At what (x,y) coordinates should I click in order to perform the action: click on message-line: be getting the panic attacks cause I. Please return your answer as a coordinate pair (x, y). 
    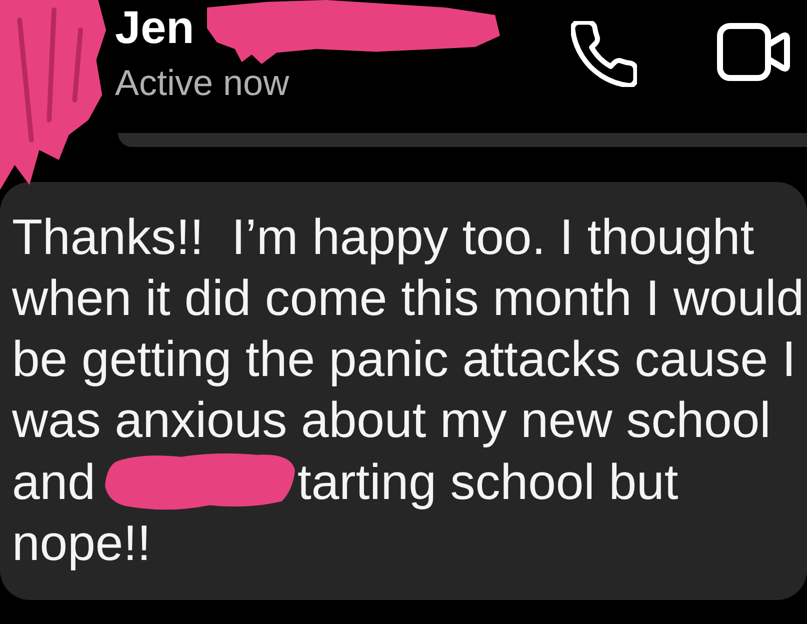
    Looking at the image, I should click on (404, 359).